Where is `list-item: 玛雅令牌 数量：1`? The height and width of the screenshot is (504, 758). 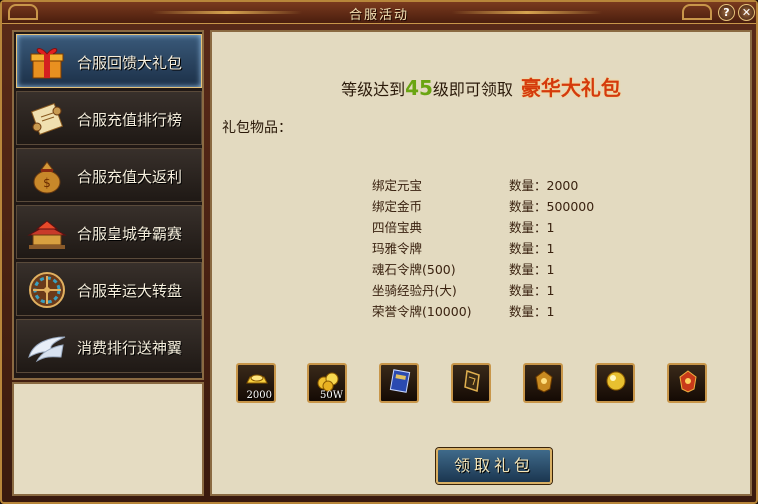
list-item: 玛雅令牌 数量：1 is located at coordinates (522, 248).